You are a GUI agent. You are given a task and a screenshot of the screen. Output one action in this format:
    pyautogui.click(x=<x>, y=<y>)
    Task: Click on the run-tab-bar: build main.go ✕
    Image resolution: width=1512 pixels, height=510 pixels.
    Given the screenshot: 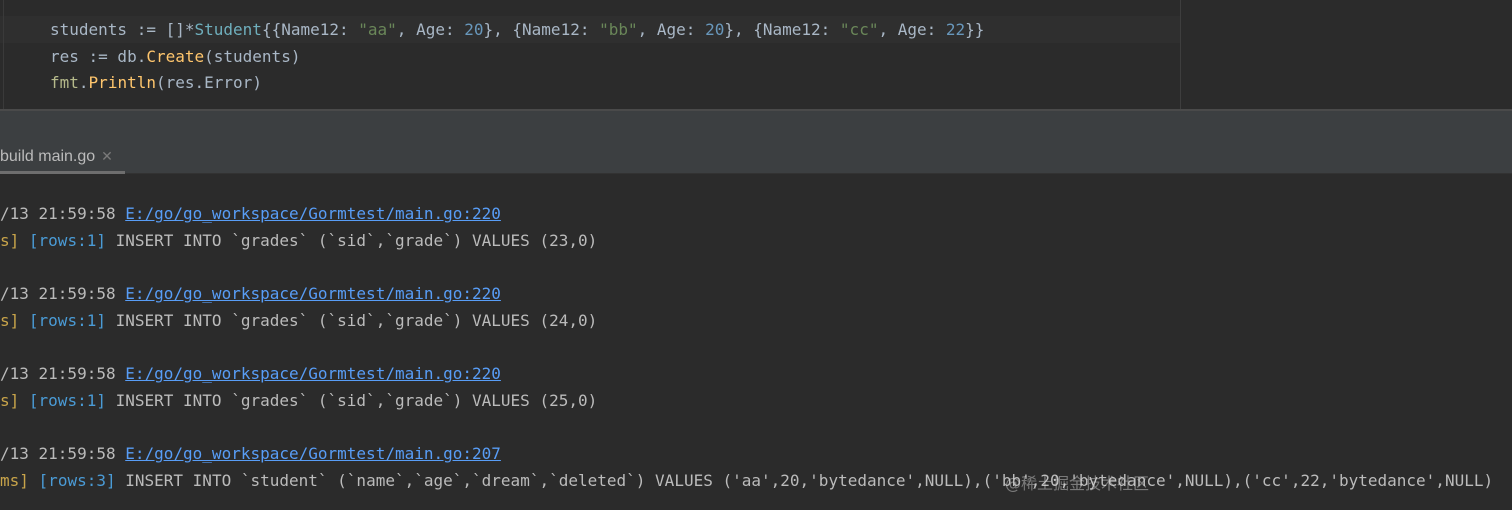 What is the action you would take?
    pyautogui.click(x=756, y=157)
    